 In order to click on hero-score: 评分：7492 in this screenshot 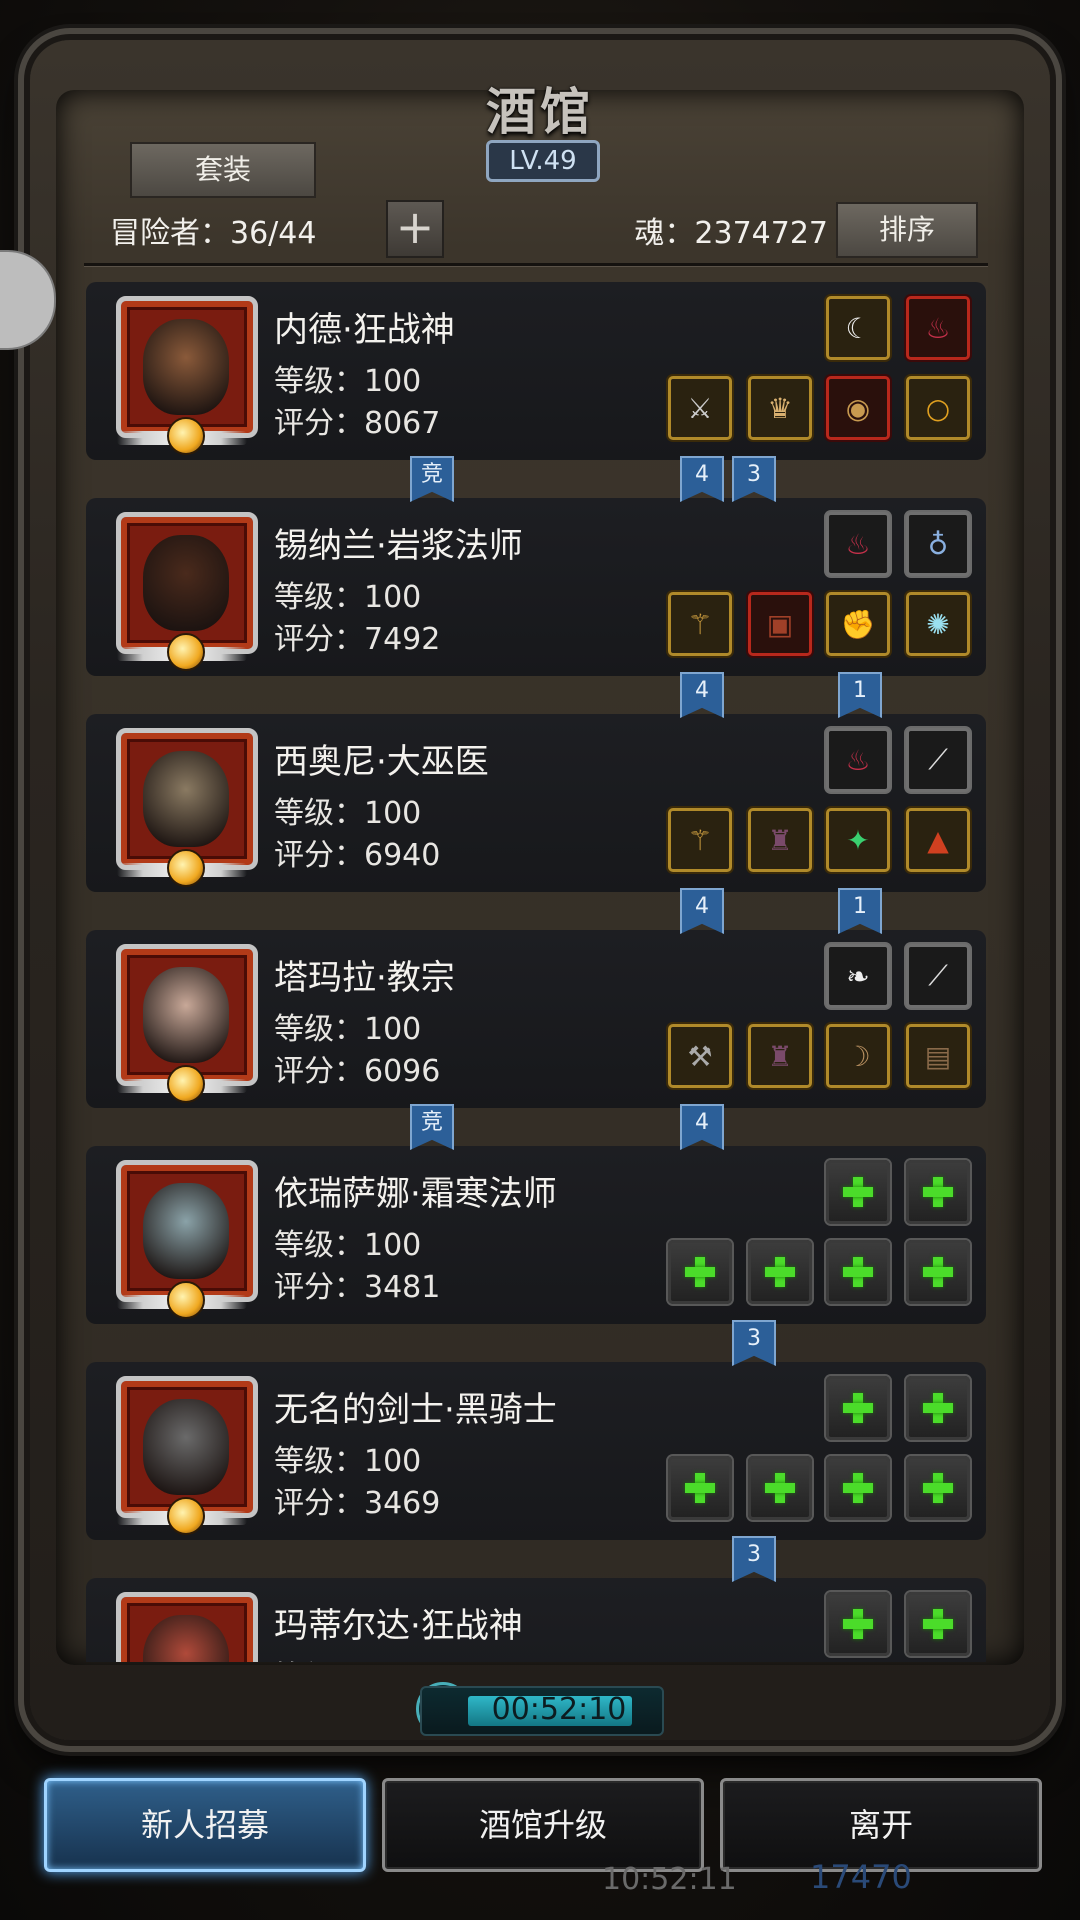, I will do `click(357, 639)`.